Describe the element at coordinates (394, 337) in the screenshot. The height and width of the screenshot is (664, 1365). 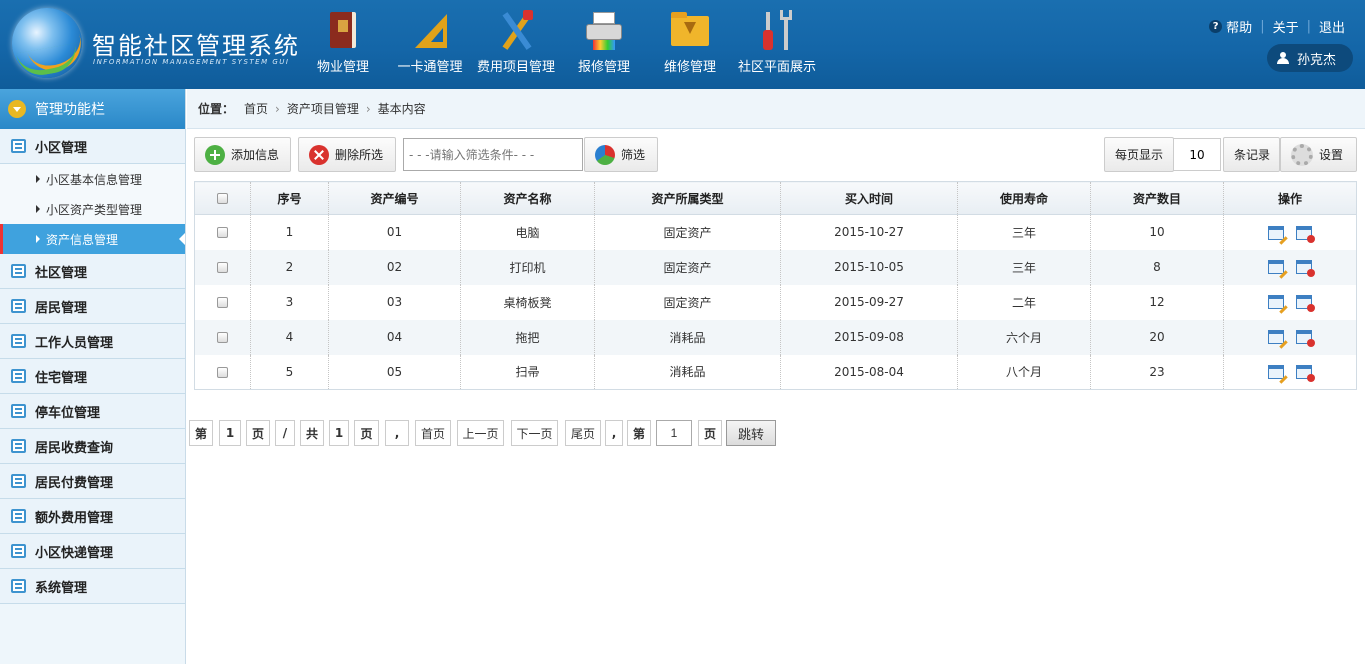
I see `cell-code: 04` at that location.